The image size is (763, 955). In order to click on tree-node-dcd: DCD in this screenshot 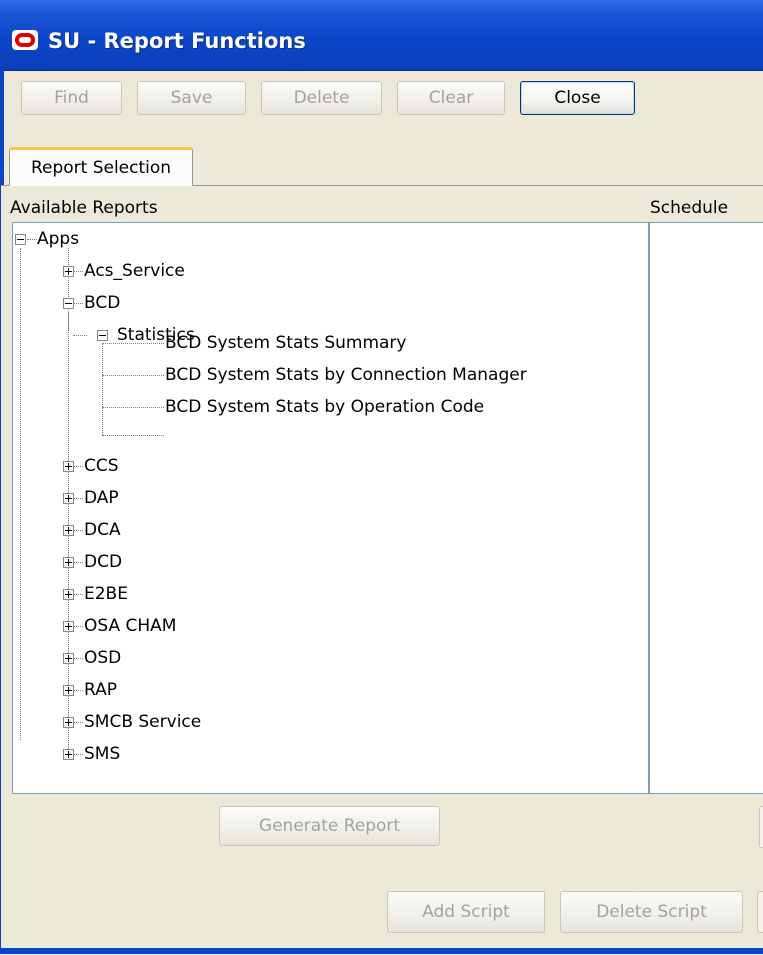, I will do `click(103, 562)`.